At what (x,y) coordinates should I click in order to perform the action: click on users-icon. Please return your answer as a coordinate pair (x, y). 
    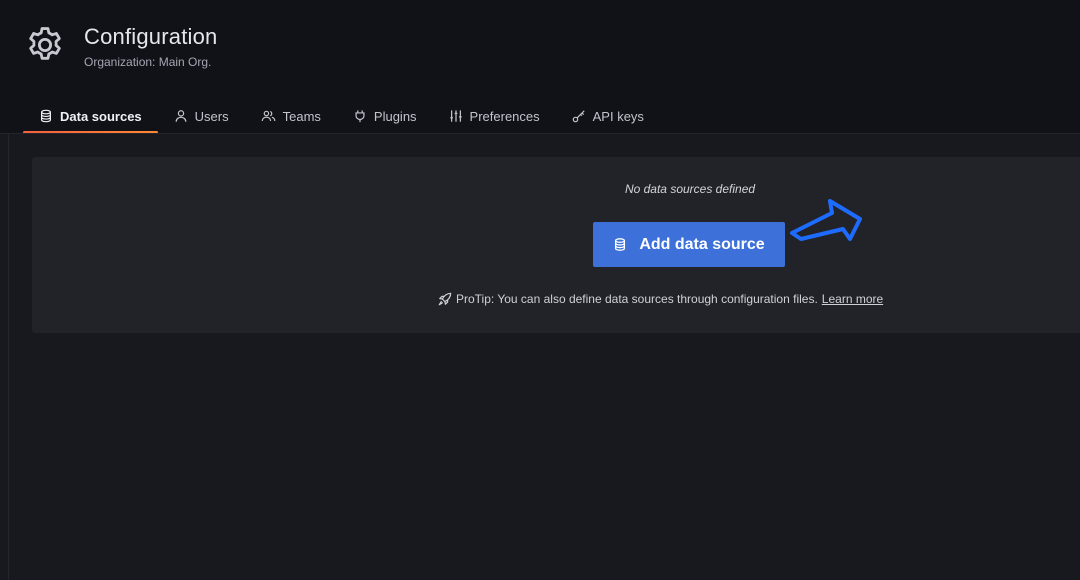
    Looking at the image, I should click on (268, 116).